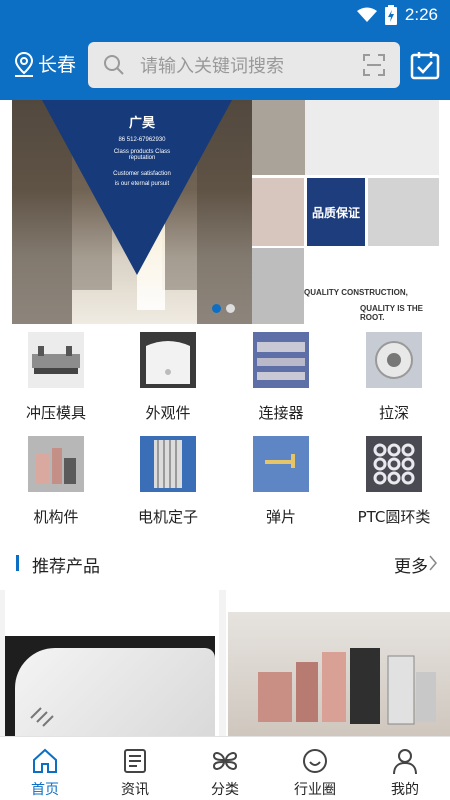 The image size is (450, 800). Describe the element at coordinates (45, 790) in the screenshot. I see `tab-label: 首页` at that location.